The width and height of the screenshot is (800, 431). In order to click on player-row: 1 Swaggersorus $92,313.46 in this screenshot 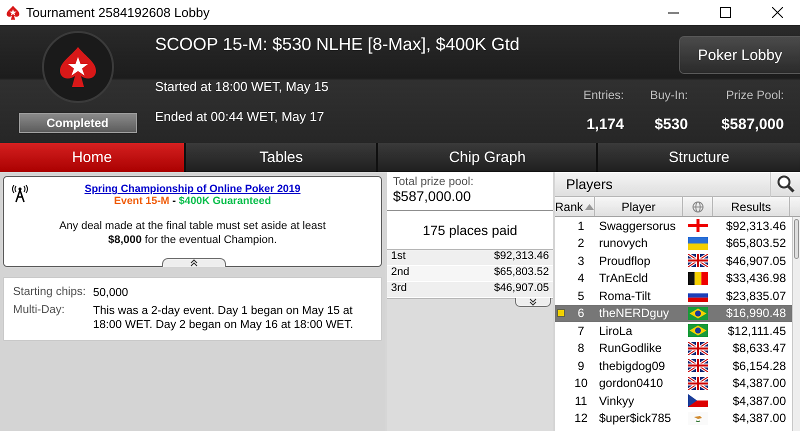, I will do `click(673, 225)`.